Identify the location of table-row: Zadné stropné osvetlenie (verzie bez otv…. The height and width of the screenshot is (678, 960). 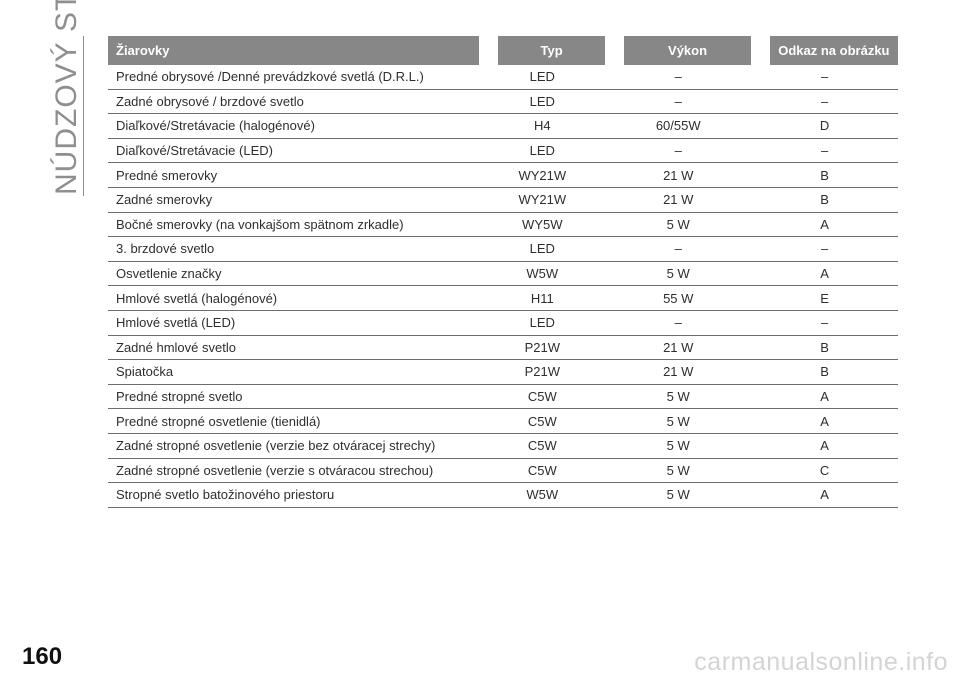
(503, 446).